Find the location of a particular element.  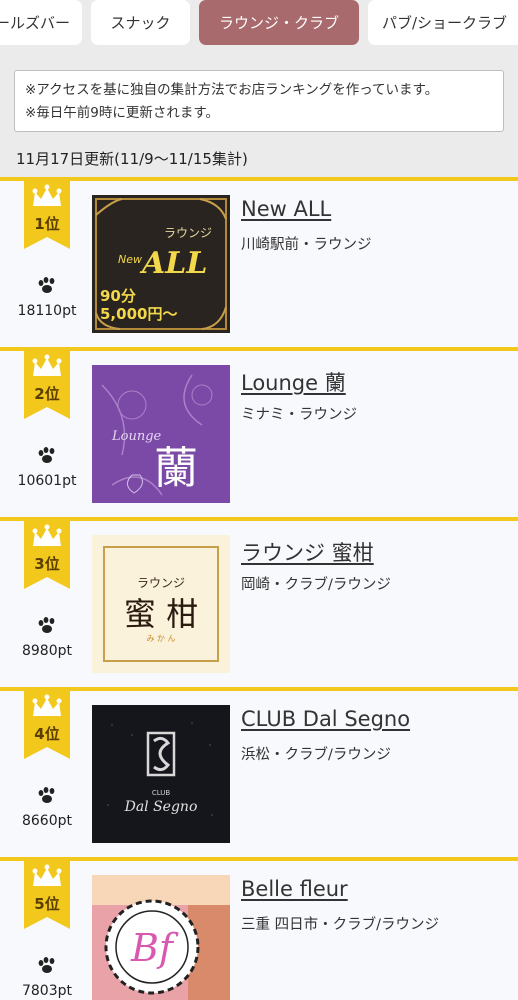

shop-name-link: New ALL is located at coordinates (286, 209).